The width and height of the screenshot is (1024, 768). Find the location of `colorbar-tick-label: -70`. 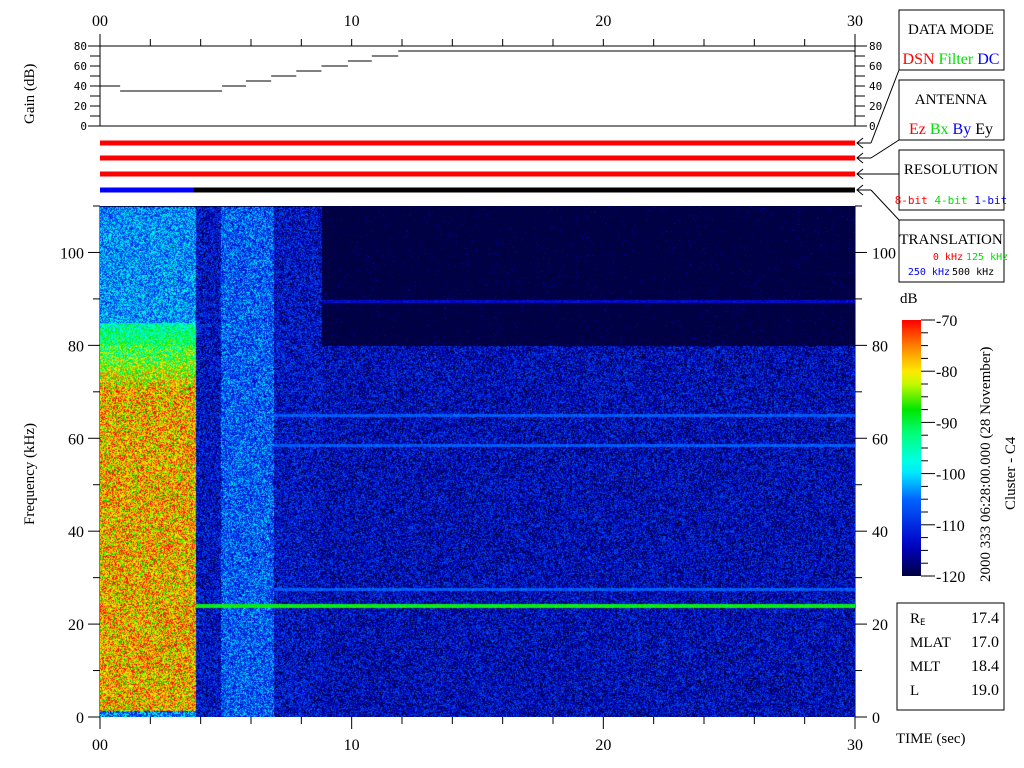

colorbar-tick-label: -70 is located at coordinates (946, 321).